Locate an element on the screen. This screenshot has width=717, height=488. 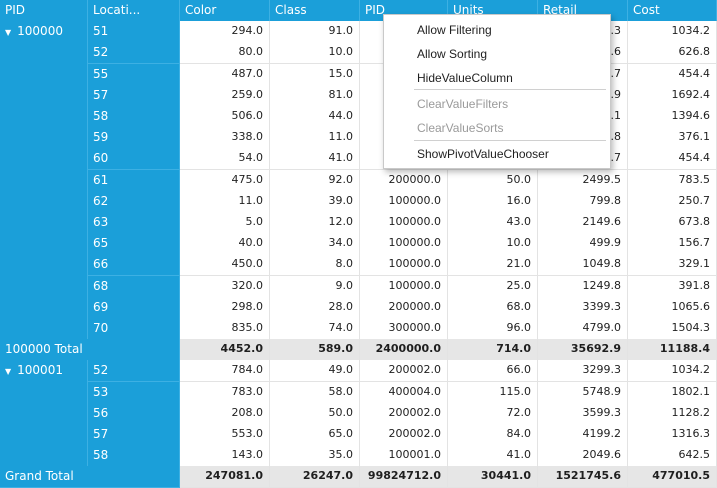
value-cell: 100001.0 is located at coordinates (404, 456).